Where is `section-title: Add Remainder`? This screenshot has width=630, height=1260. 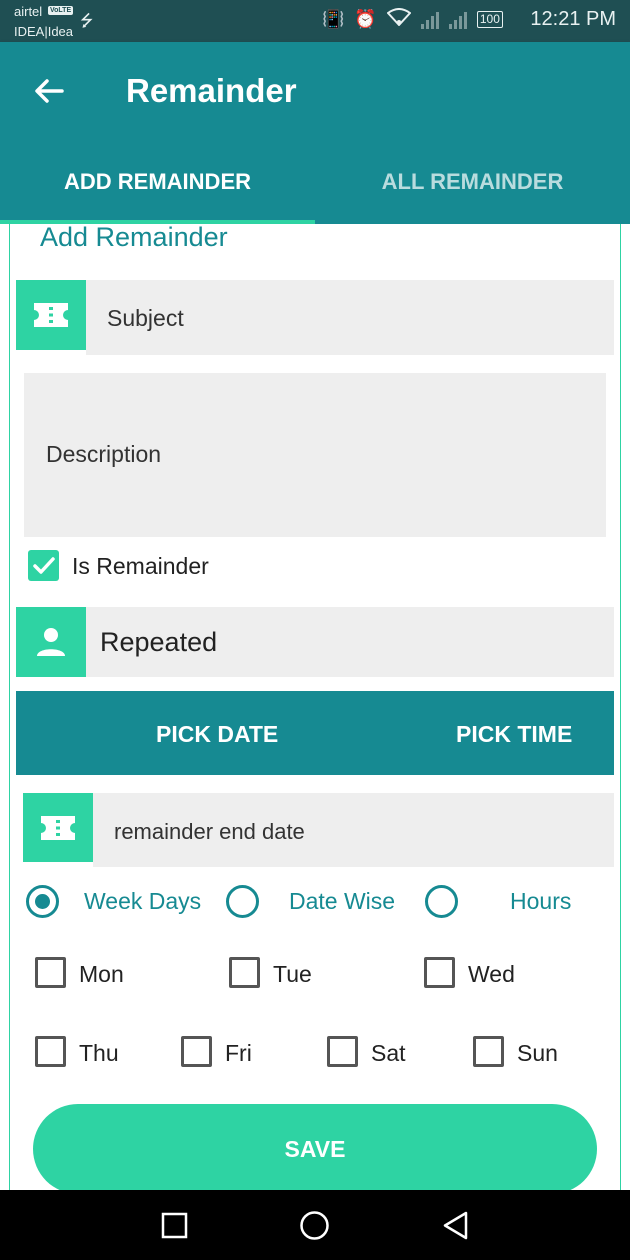
section-title: Add Remainder is located at coordinates (134, 237).